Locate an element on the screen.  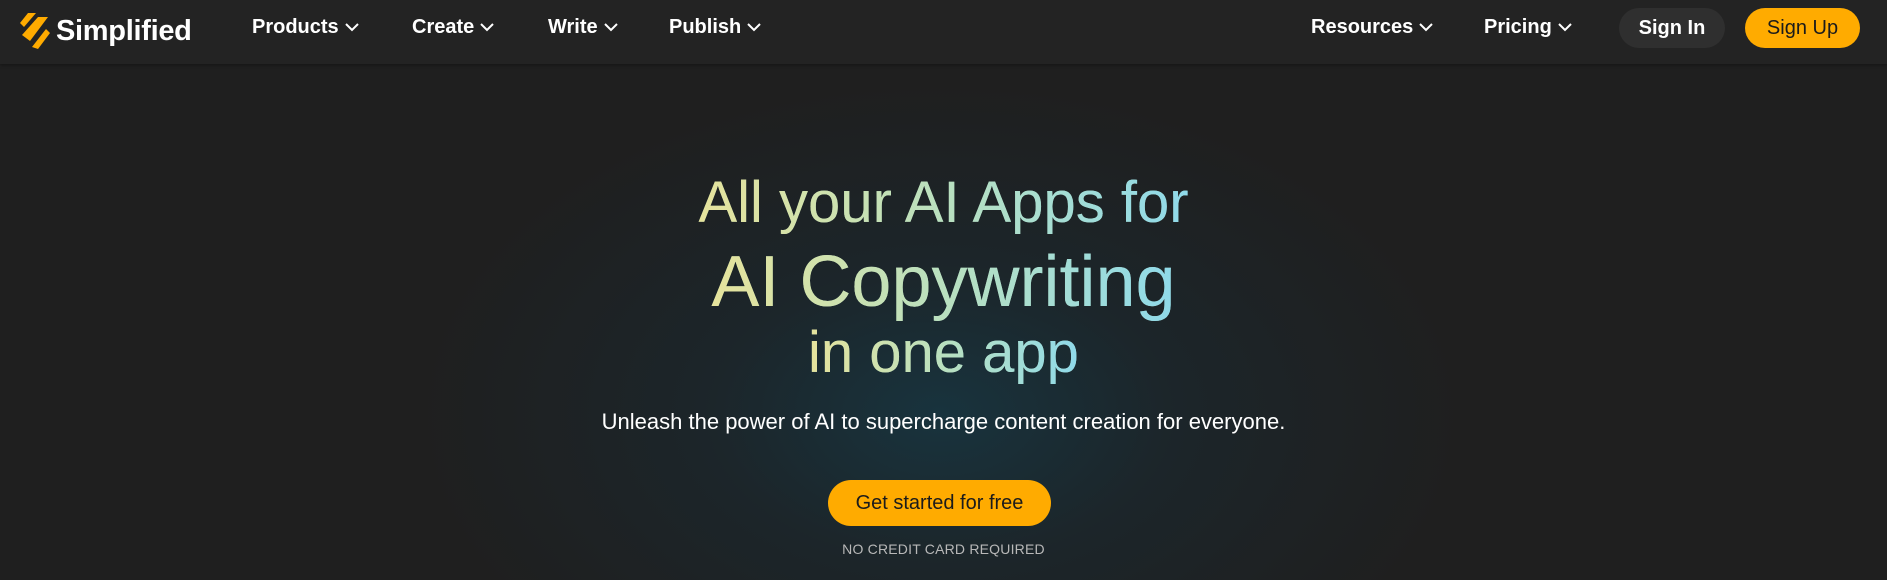
hero-headline-line2: AI Copywriting is located at coordinates (943, 282).